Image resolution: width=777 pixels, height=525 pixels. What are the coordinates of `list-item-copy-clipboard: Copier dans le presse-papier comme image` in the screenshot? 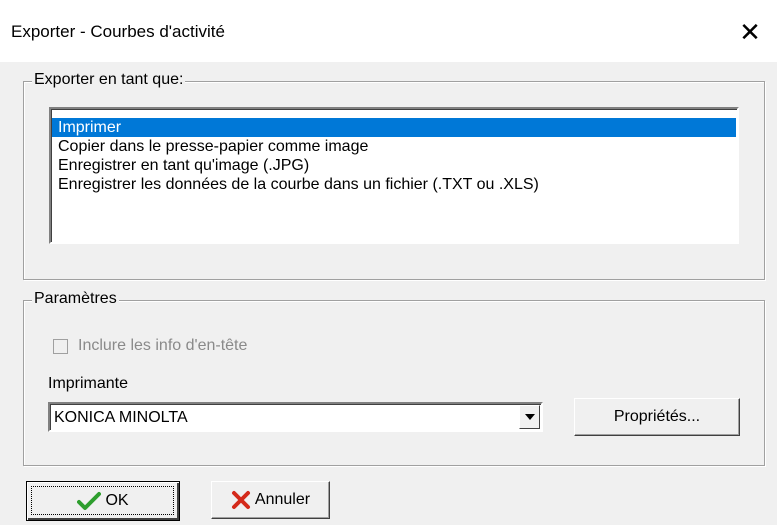 It's located at (394, 146).